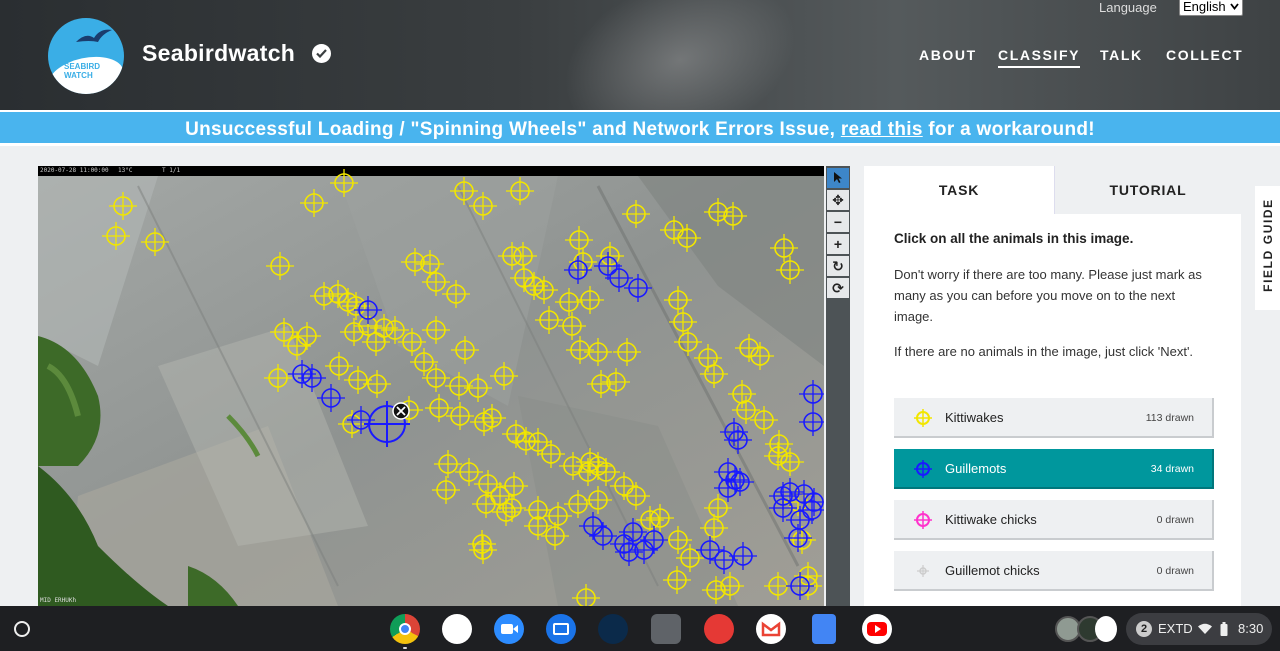  What do you see at coordinates (824, 629) in the screenshot?
I see `docs-icon` at bounding box center [824, 629].